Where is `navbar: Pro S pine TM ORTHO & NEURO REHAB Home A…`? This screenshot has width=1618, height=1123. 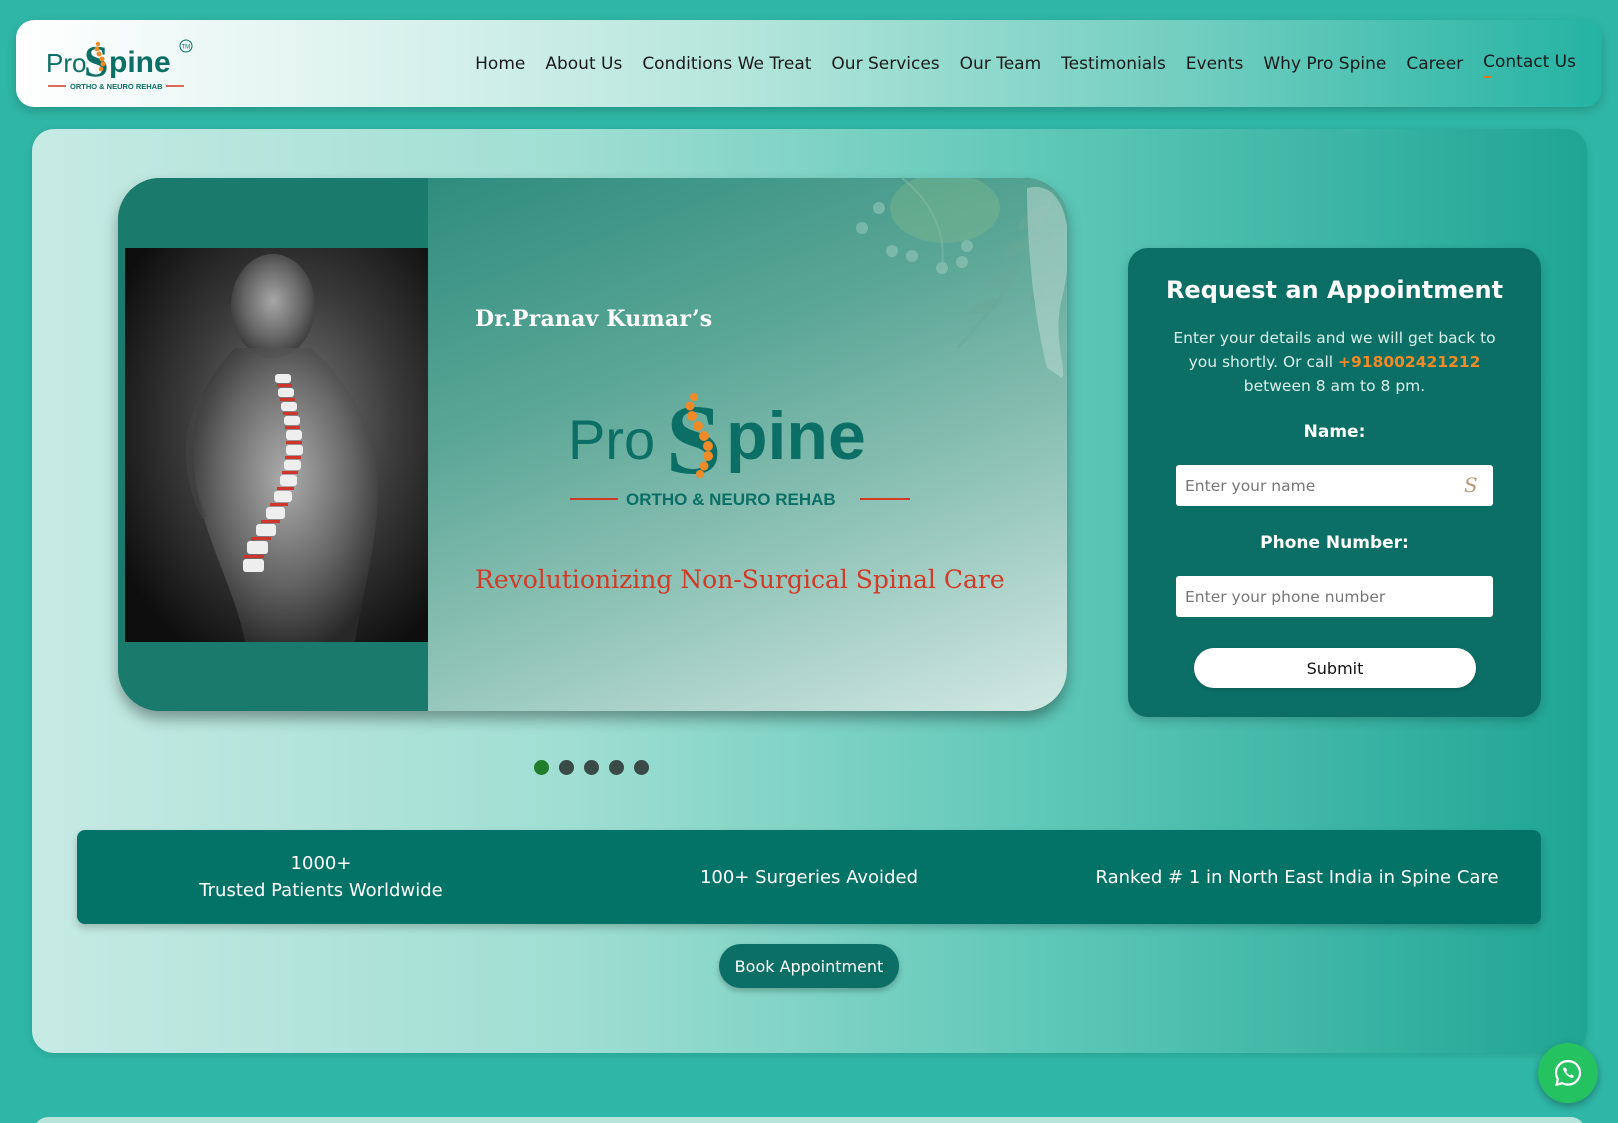 navbar: Pro S pine TM ORTHO & NEURO REHAB Home A… is located at coordinates (809, 63).